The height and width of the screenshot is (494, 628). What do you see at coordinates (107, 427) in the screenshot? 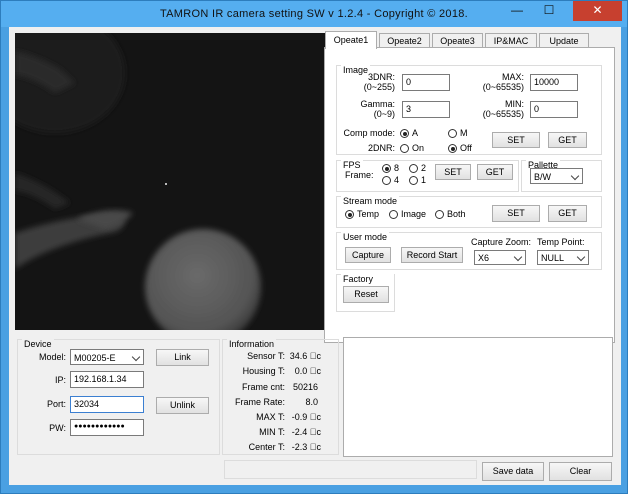
I see `password-input: ●●●●●●●●●●●●` at bounding box center [107, 427].